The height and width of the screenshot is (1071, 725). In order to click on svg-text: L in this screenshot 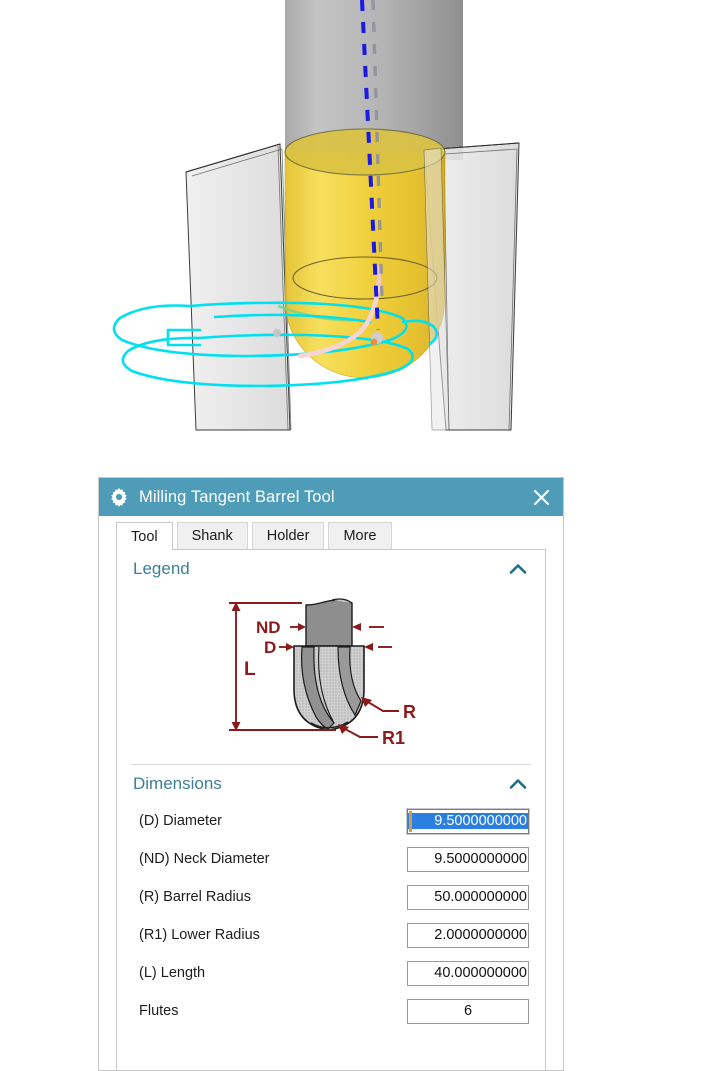, I will do `click(250, 669)`.